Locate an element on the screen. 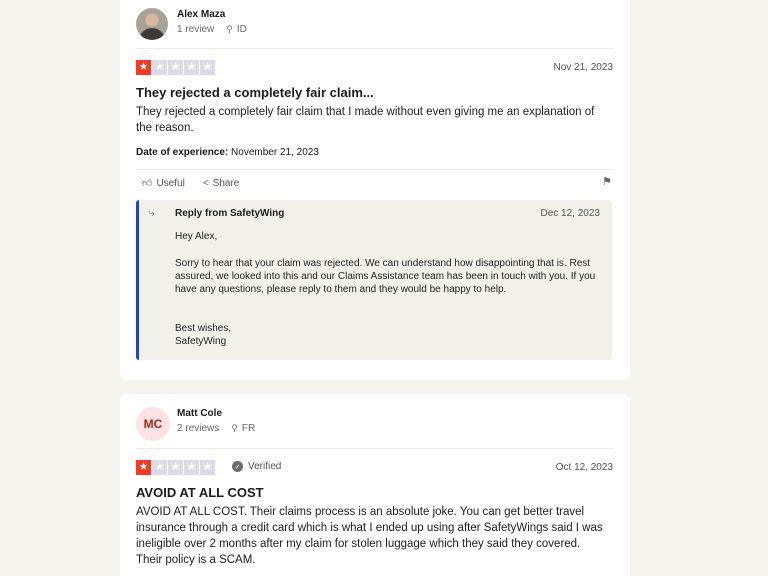 This screenshot has height=576, width=768. reply-arrow-icon: ⤷ is located at coordinates (152, 213).